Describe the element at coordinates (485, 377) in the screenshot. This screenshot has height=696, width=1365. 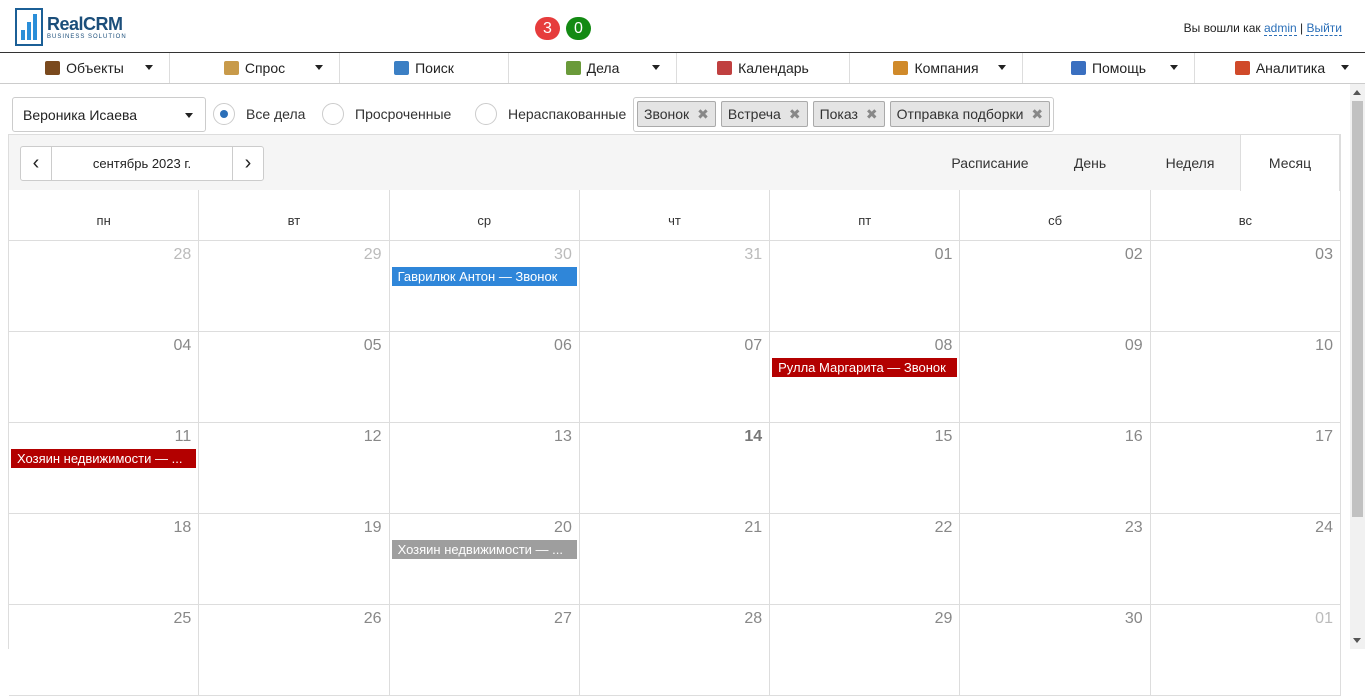
I see `calendar-day-cell: 06` at that location.